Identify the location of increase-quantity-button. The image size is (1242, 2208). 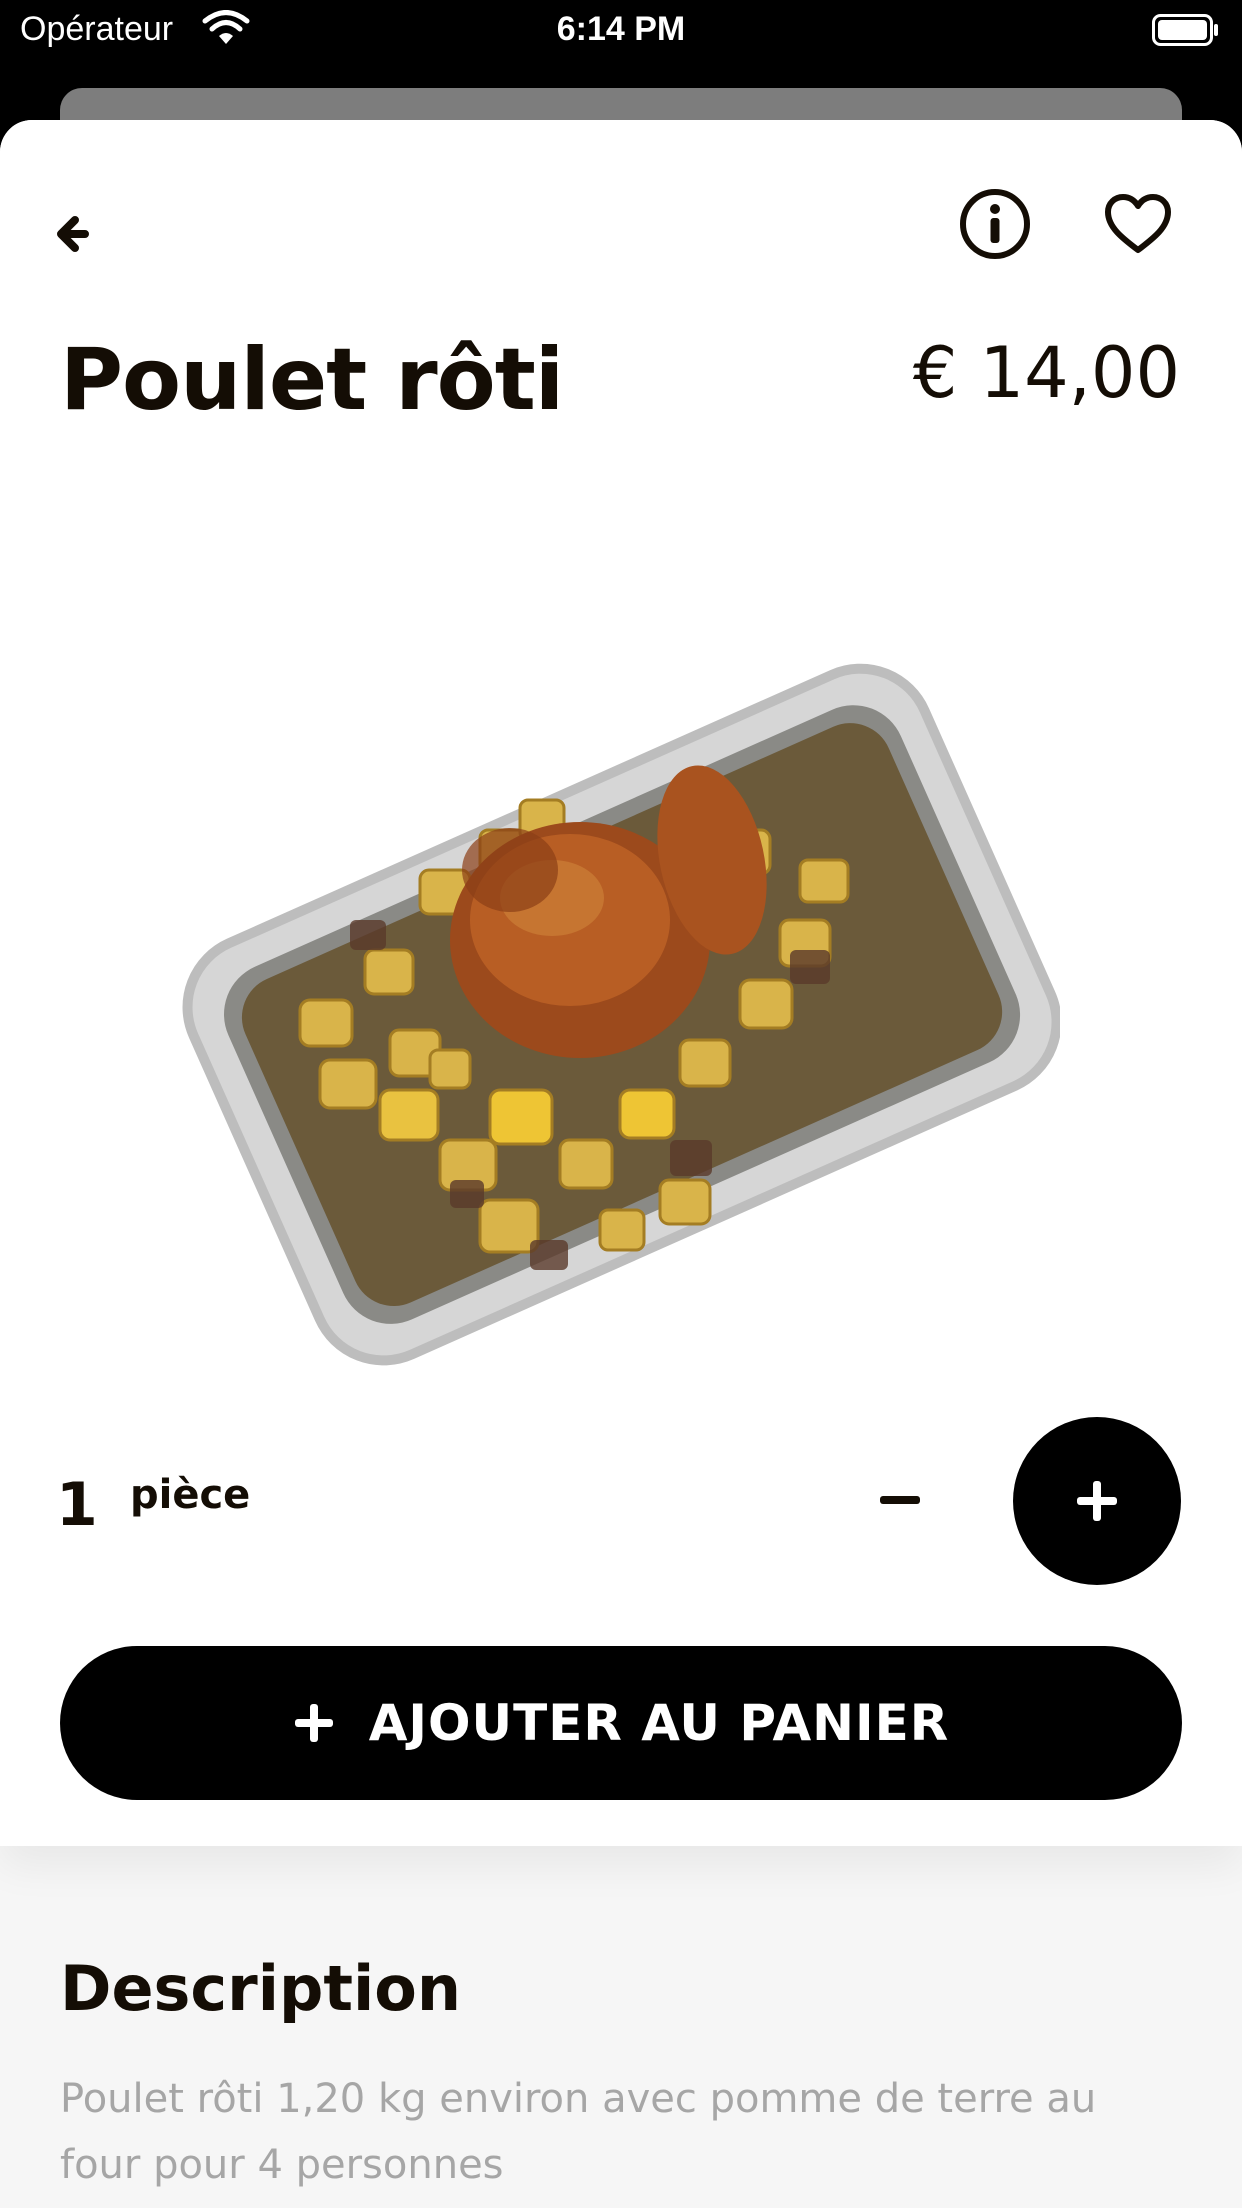
(1097, 1501).